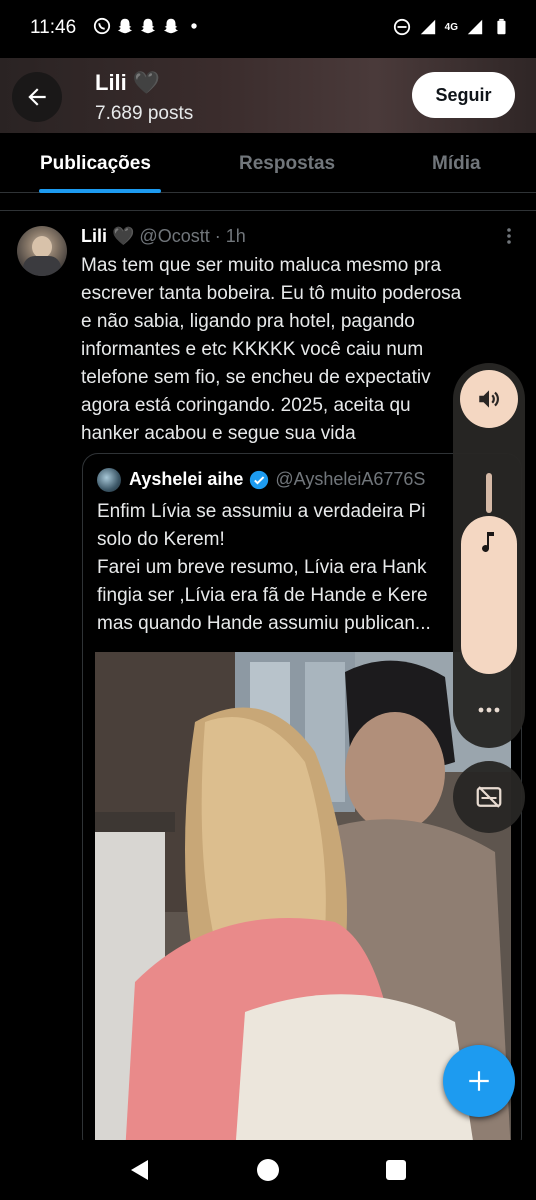  I want to click on tab-midia: Mídia, so click(456, 164).